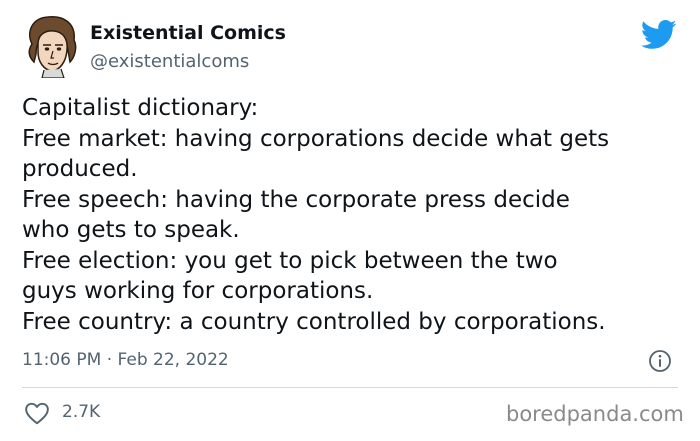  What do you see at coordinates (595, 414) in the screenshot?
I see `watermark: boredpanda.com` at bounding box center [595, 414].